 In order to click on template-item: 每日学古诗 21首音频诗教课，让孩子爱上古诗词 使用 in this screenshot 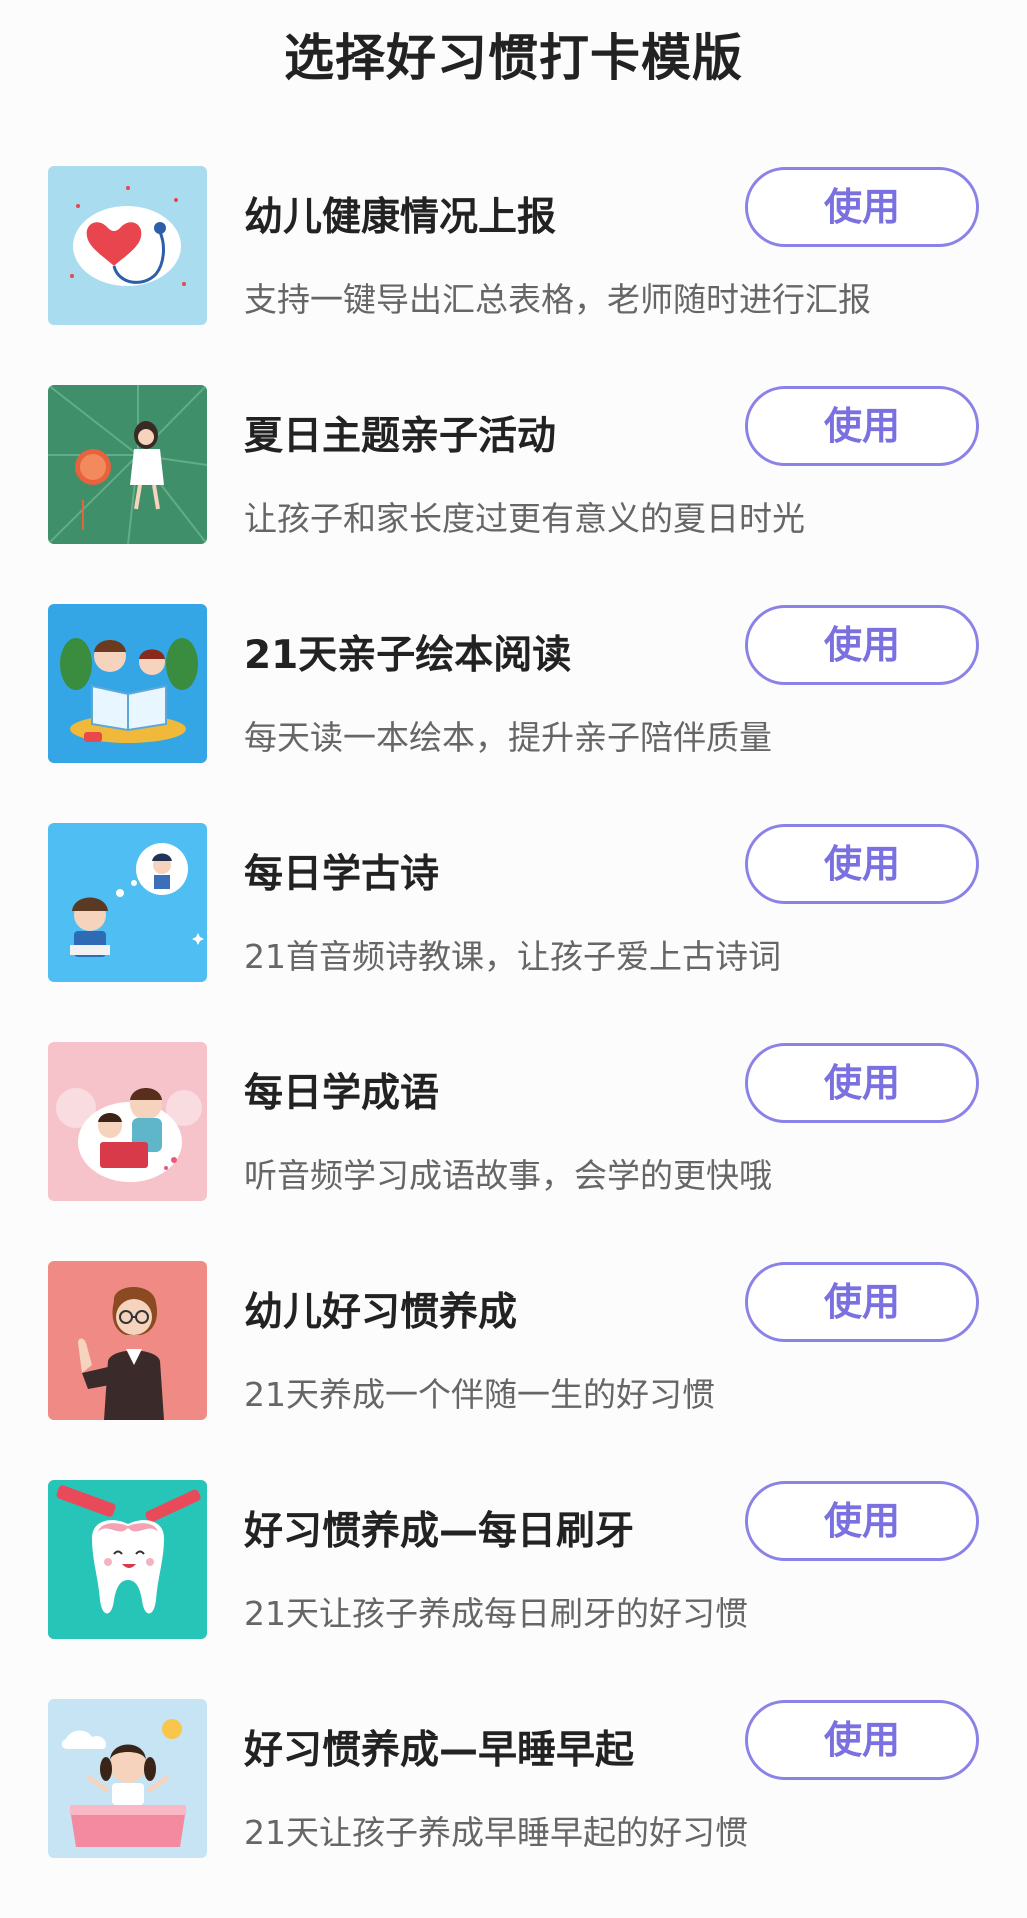, I will do `click(513, 932)`.